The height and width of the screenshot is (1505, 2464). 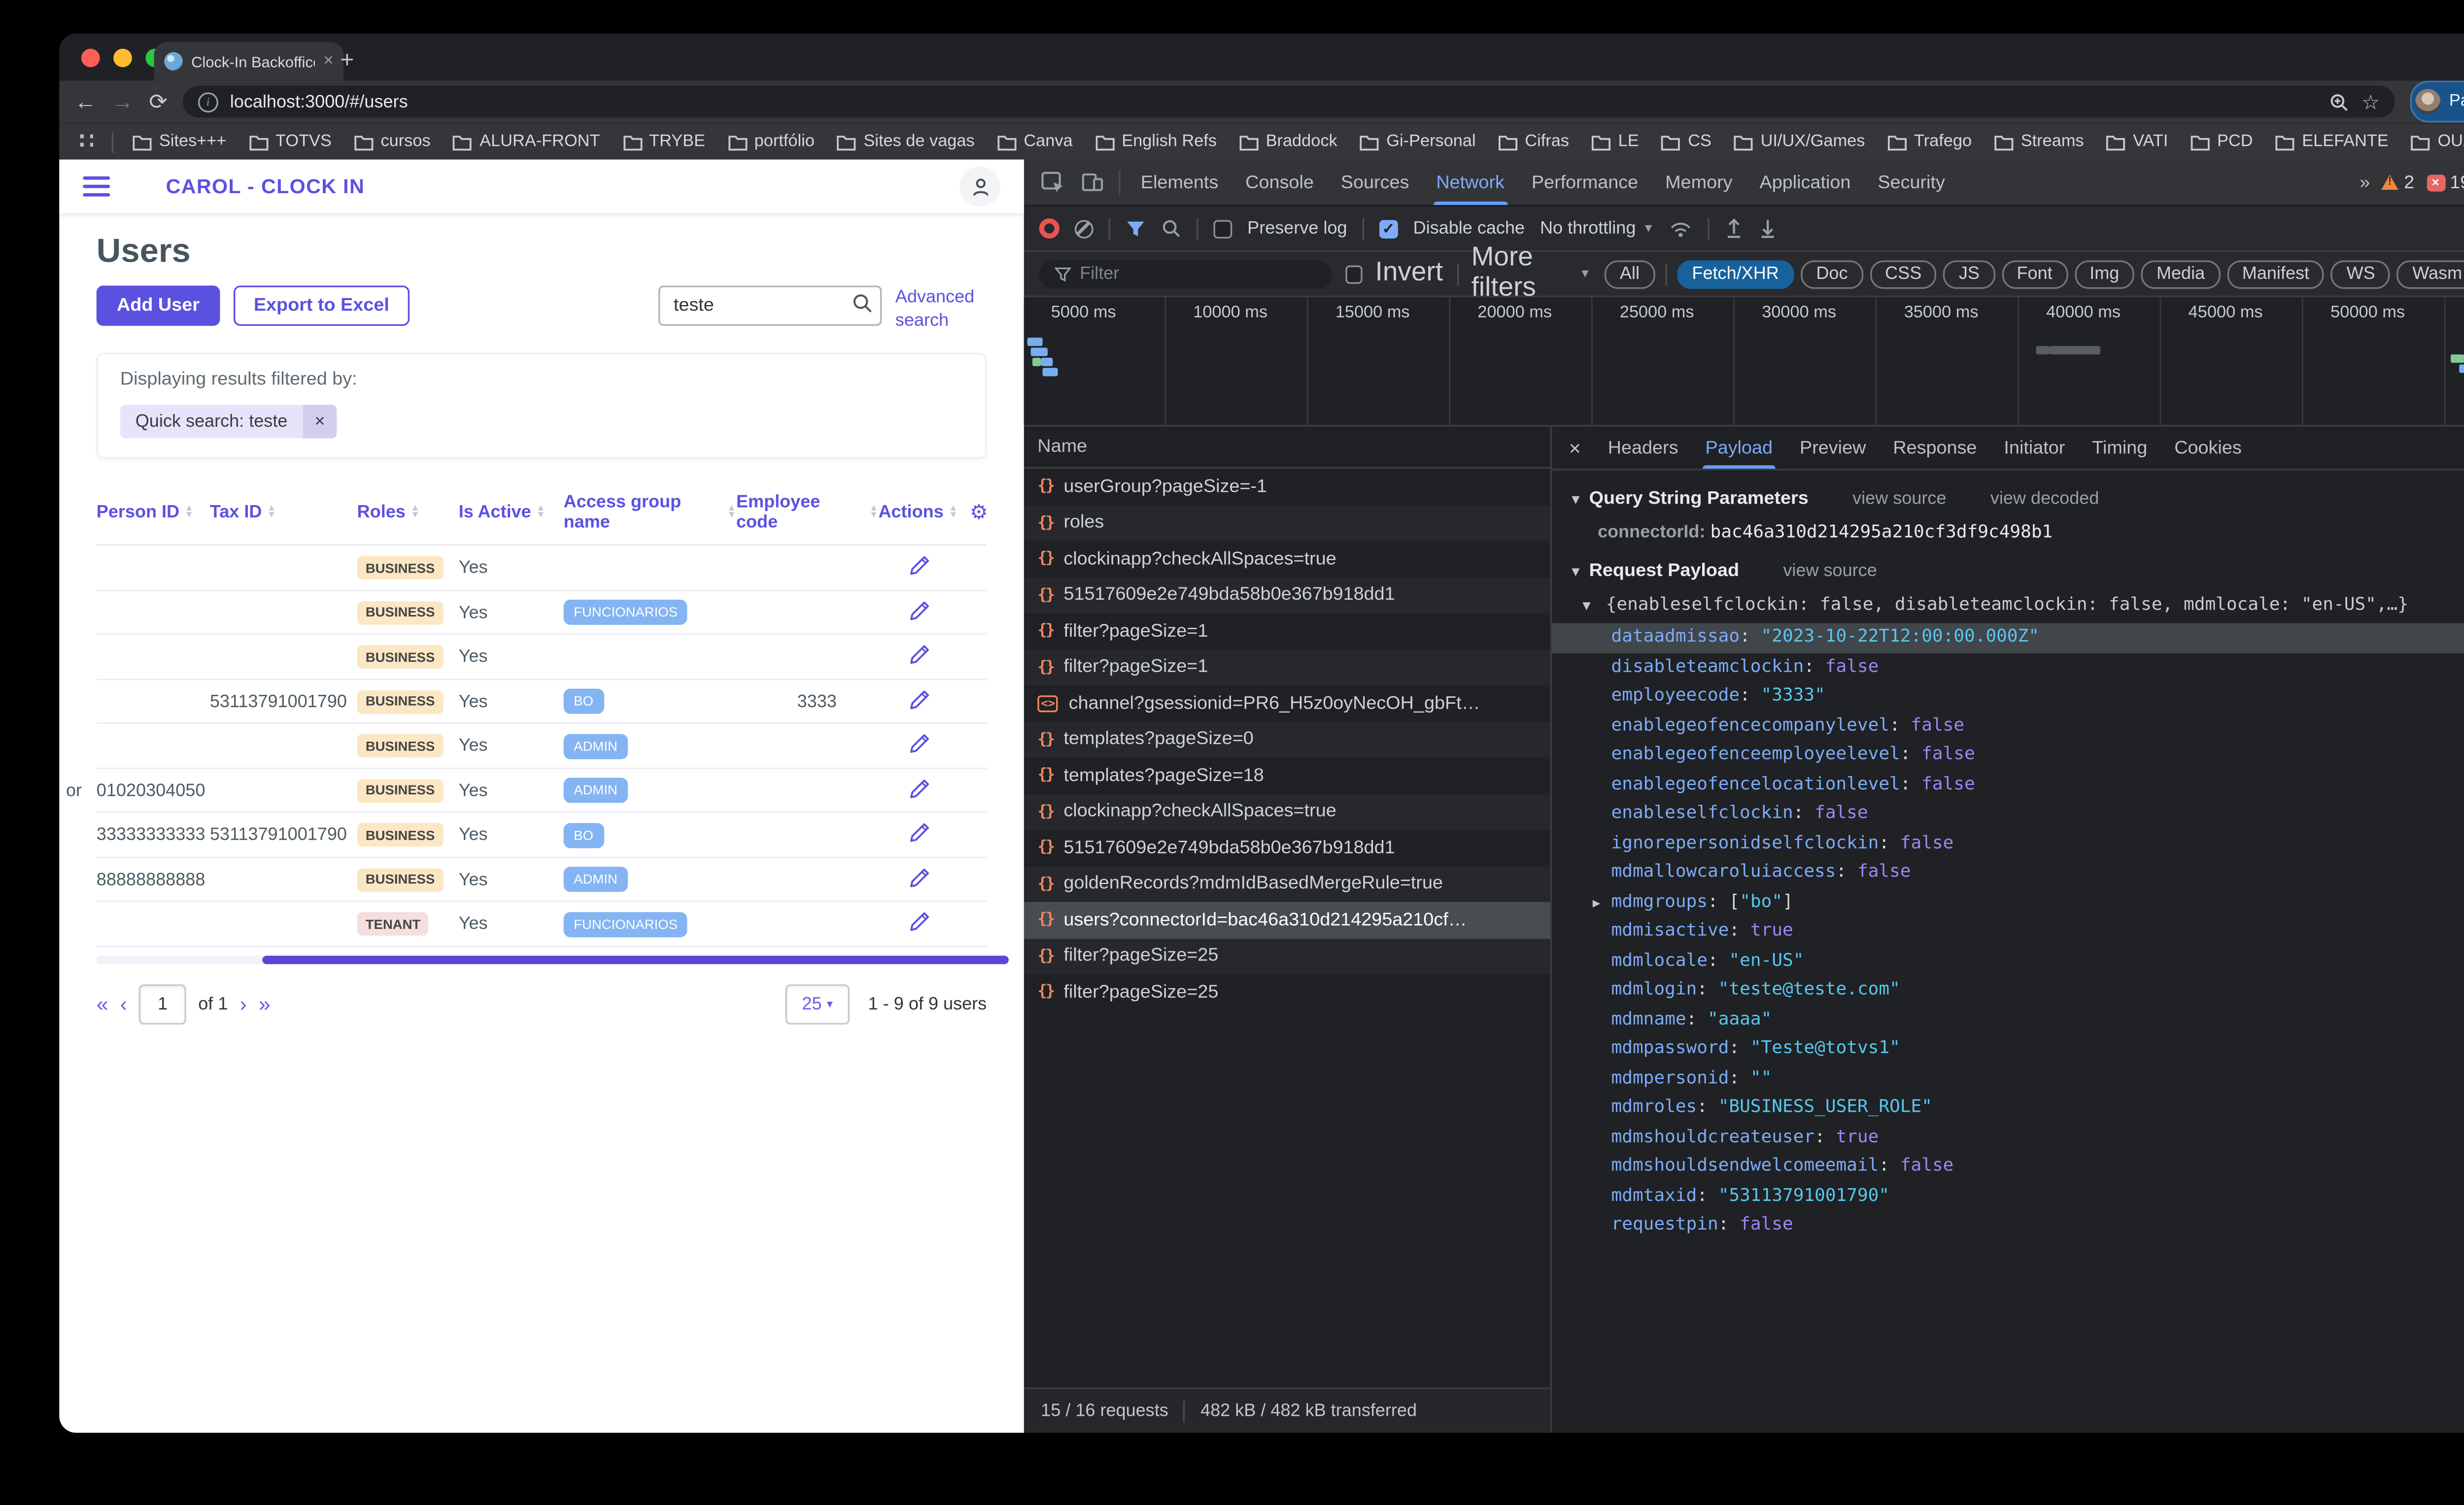 What do you see at coordinates (85, 101) in the screenshot?
I see `back-icon: ←` at bounding box center [85, 101].